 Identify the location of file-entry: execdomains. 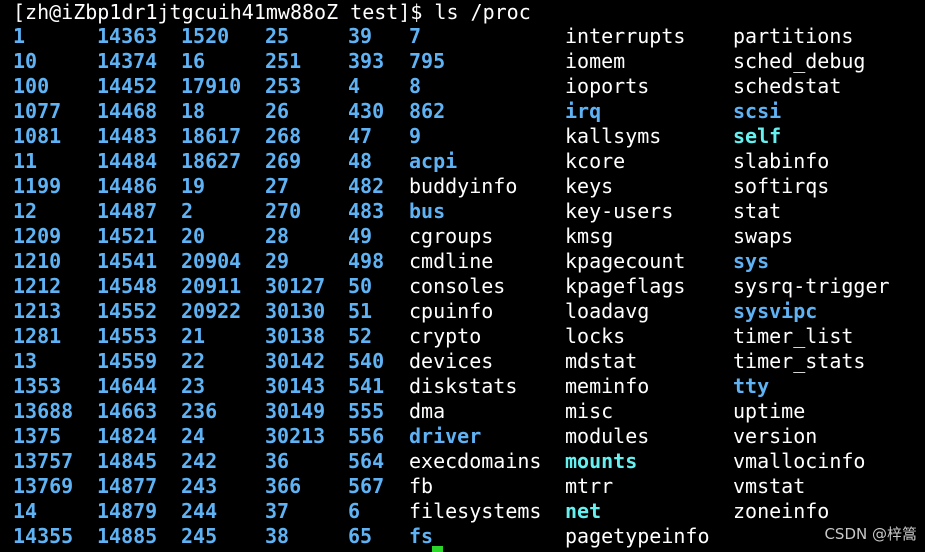
(475, 461).